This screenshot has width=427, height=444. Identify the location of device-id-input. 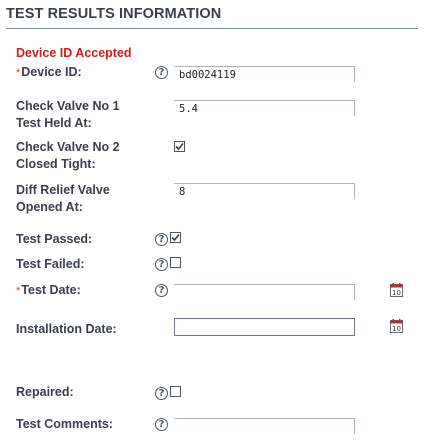
(264, 74).